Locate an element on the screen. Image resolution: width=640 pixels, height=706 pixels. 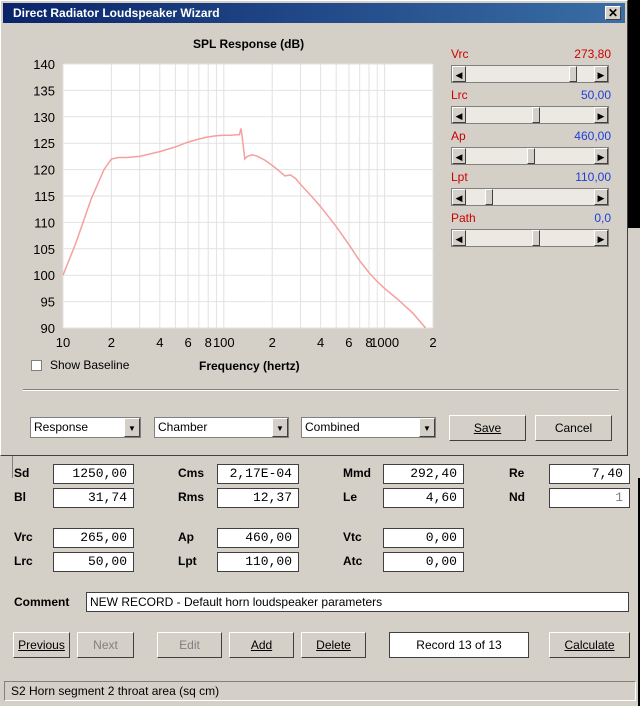
add-button: Add is located at coordinates (261, 645).